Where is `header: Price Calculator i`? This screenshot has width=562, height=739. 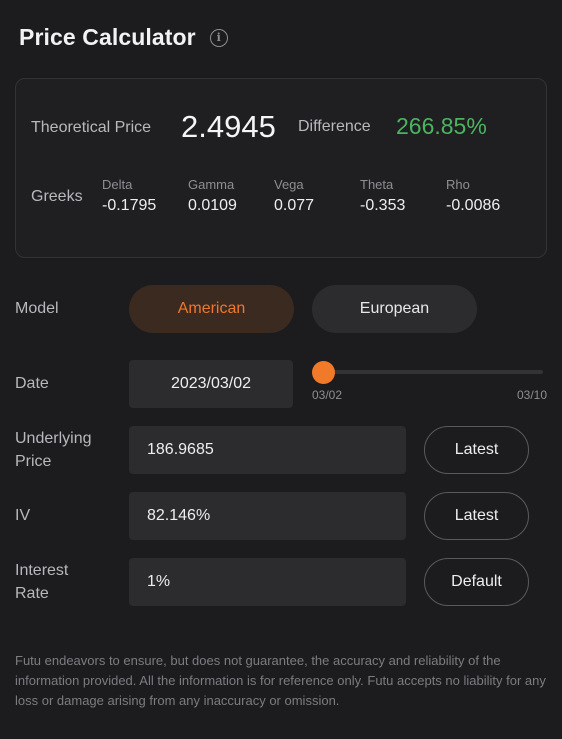
header: Price Calculator i is located at coordinates (123, 37).